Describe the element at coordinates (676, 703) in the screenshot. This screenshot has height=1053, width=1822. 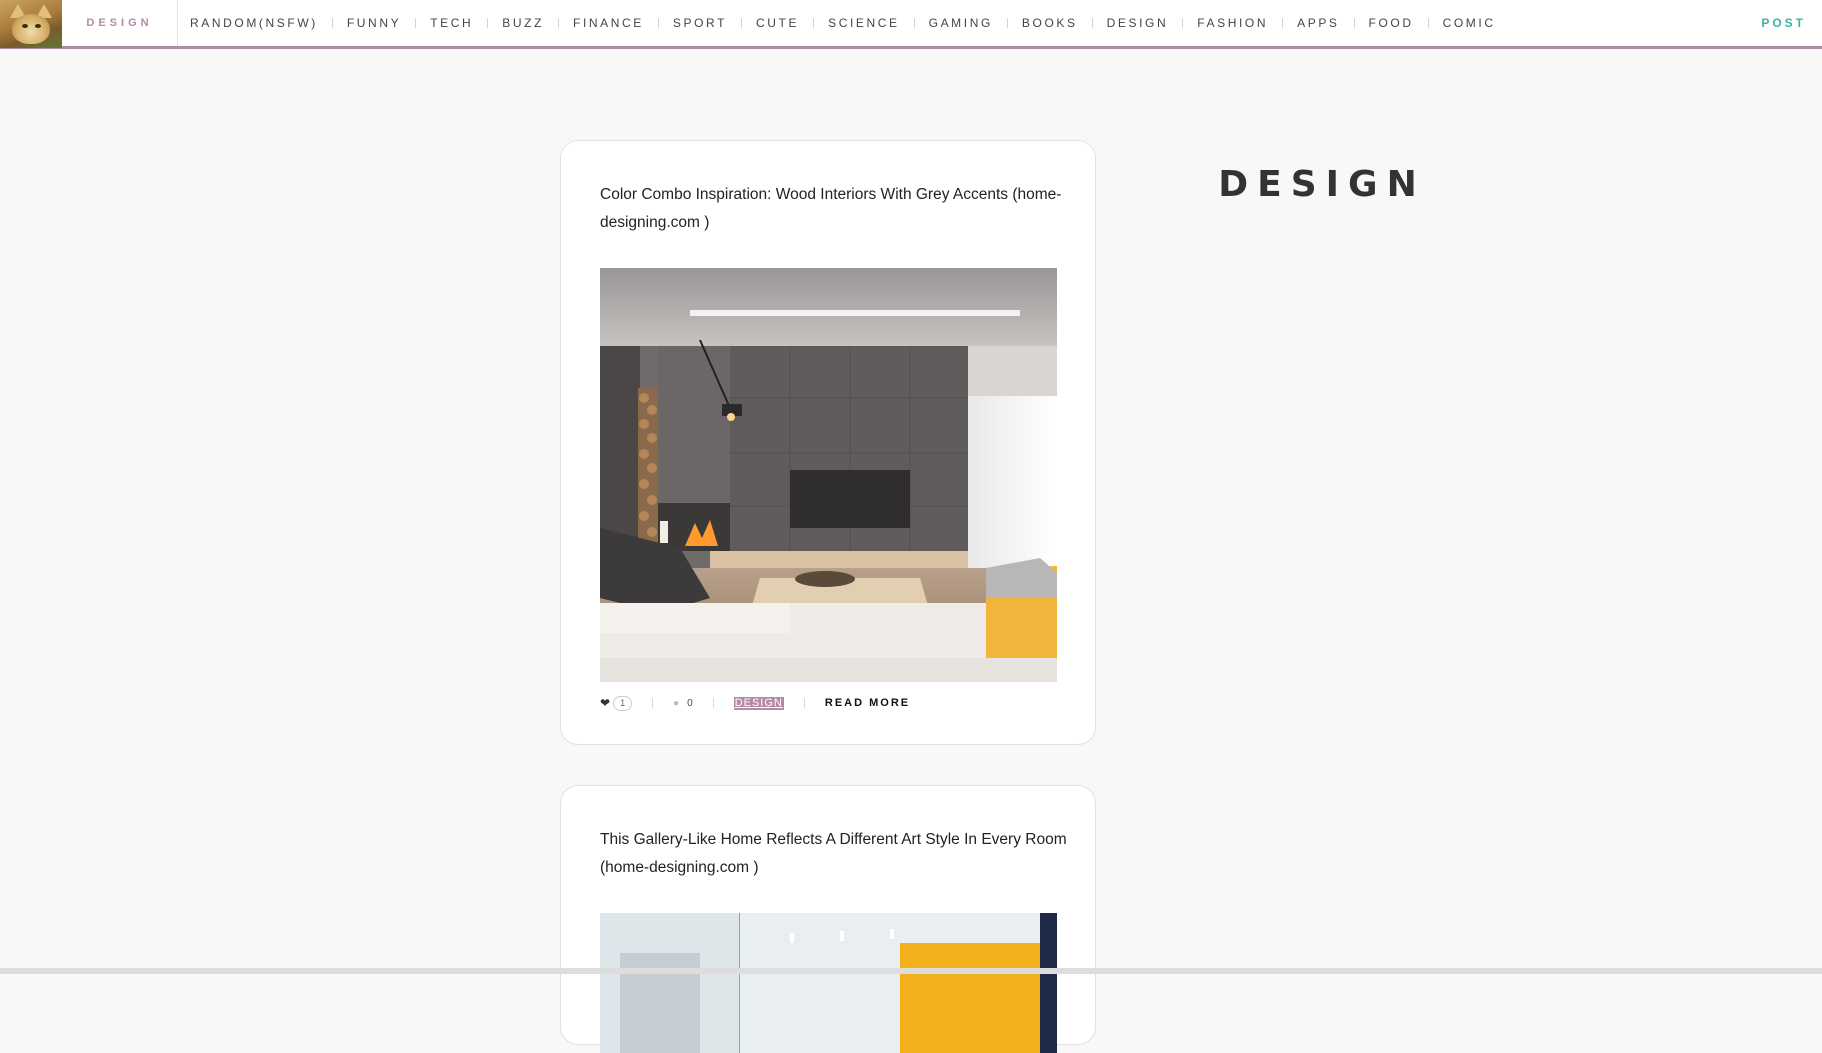
I see `comment-icon: ●` at that location.